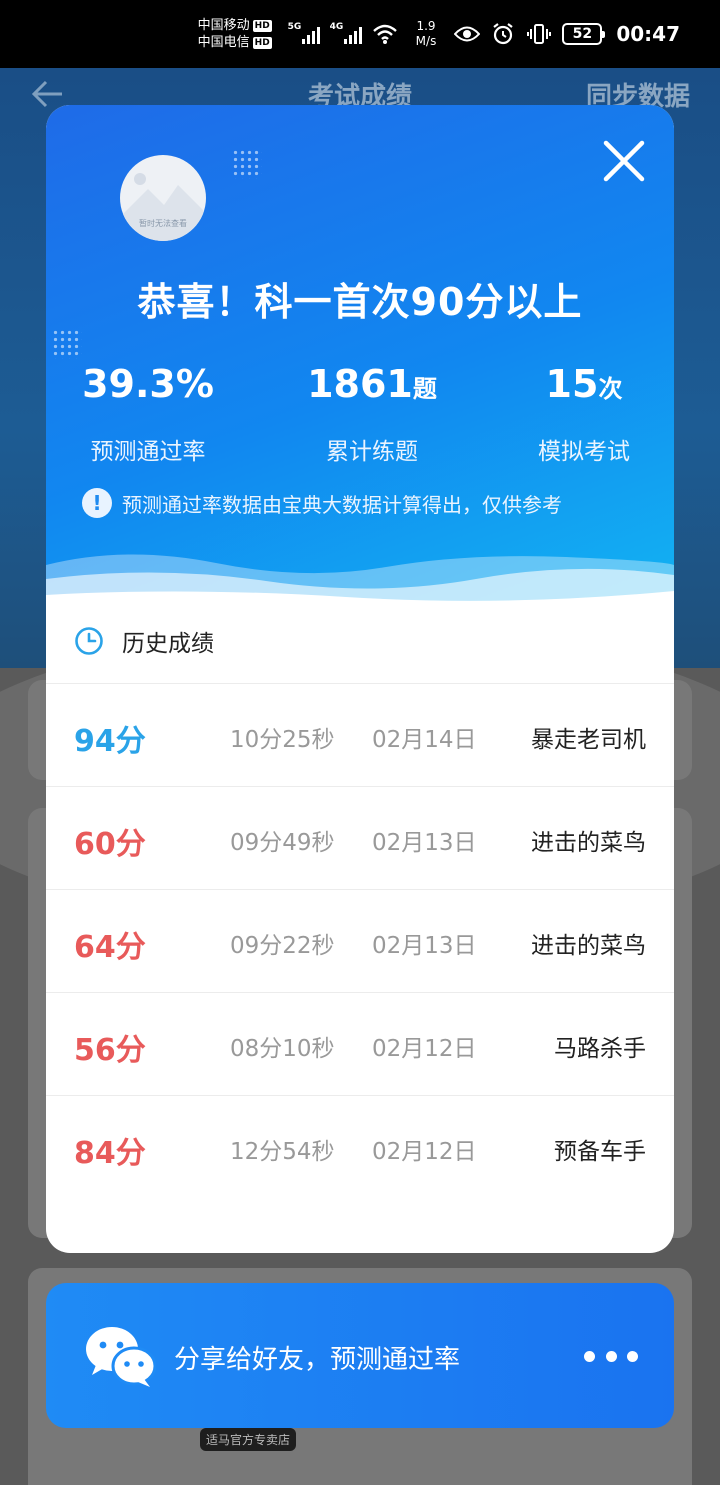  Describe the element at coordinates (360, 735) in the screenshot. I see `history-row: 94分 10分25秒 02月14日 暴走老司机` at that location.